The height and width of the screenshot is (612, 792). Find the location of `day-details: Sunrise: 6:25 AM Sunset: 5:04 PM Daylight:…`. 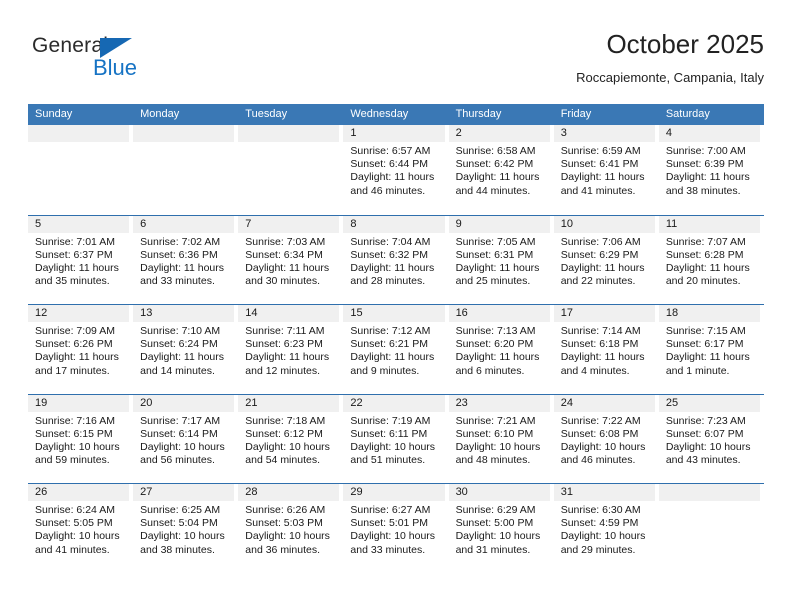

day-details: Sunrise: 6:25 AM Sunset: 5:04 PM Daylight:… is located at coordinates (183, 529).